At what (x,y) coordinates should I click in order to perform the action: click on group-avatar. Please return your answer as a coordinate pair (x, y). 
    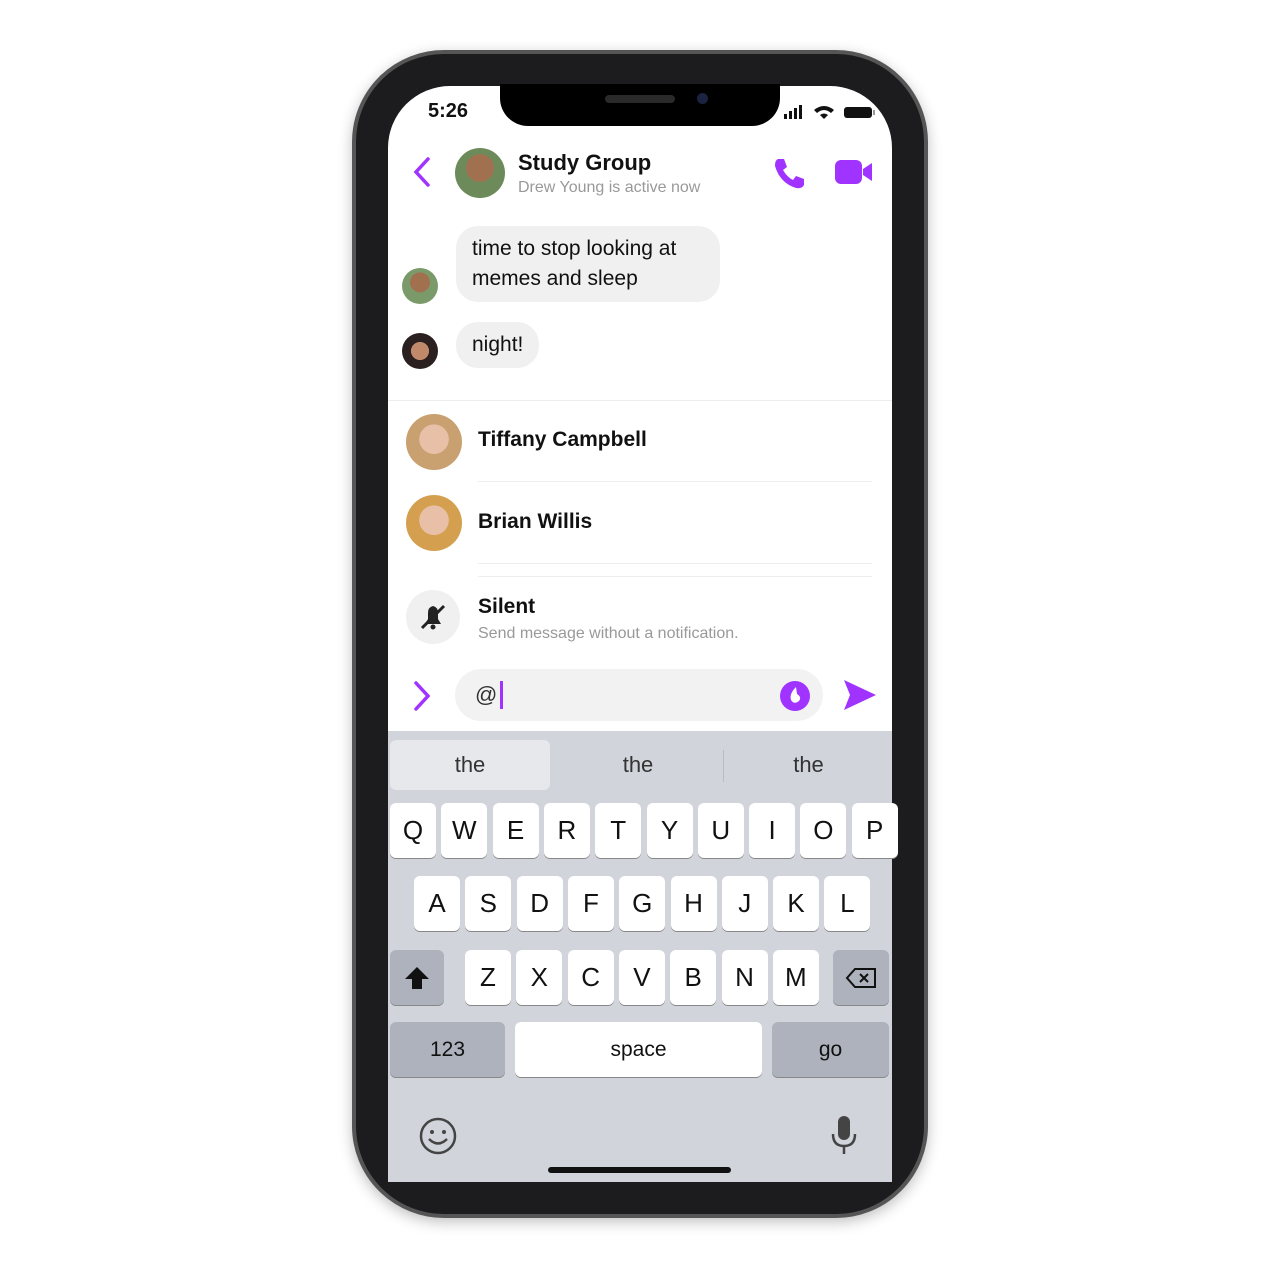
    Looking at the image, I should click on (480, 173).